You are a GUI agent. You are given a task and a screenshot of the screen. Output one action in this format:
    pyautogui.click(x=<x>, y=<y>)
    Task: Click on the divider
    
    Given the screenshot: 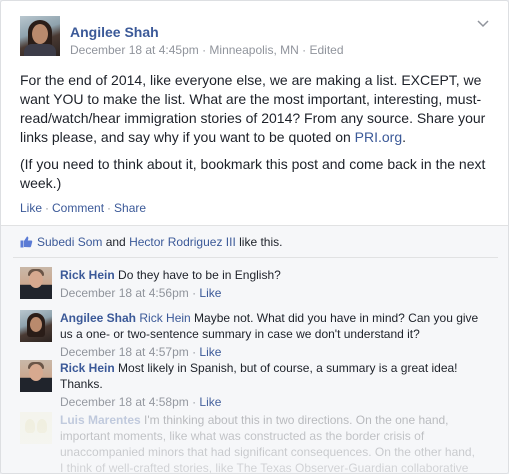 What is the action you would take?
    pyautogui.click(x=255, y=257)
    